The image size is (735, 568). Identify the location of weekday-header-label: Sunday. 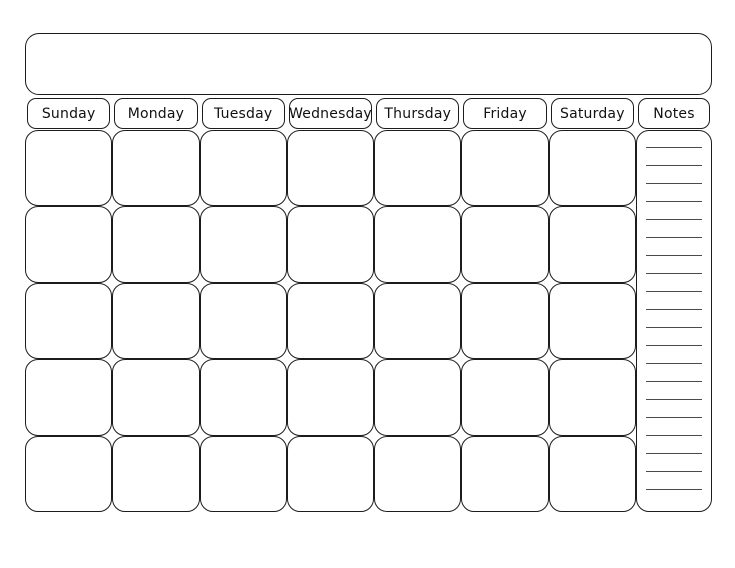
(68, 113).